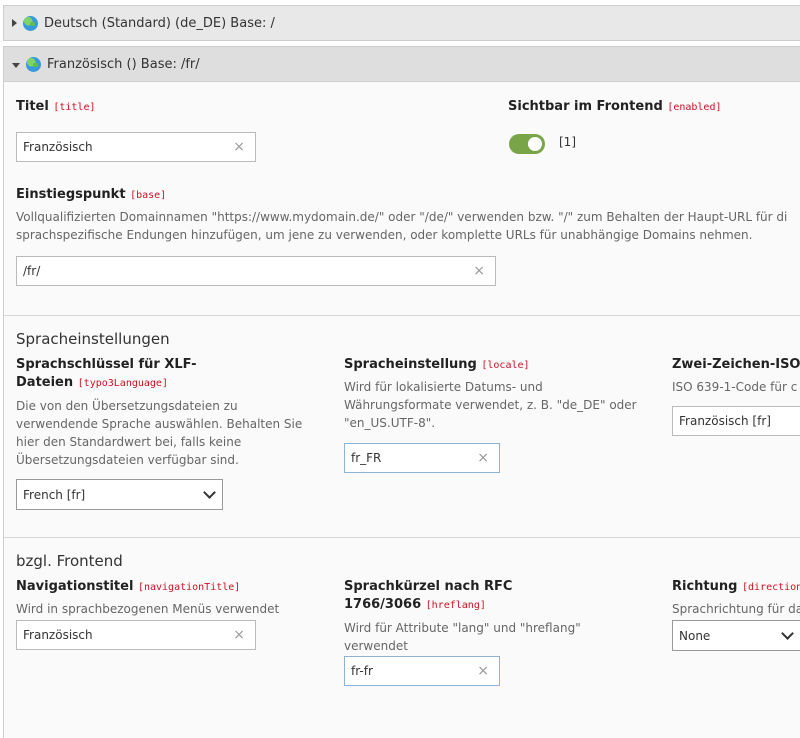 The image size is (800, 738). What do you see at coordinates (148, 609) in the screenshot?
I see `nav-title-description: Wird in sprachbezogenen Menüs verwendet` at bounding box center [148, 609].